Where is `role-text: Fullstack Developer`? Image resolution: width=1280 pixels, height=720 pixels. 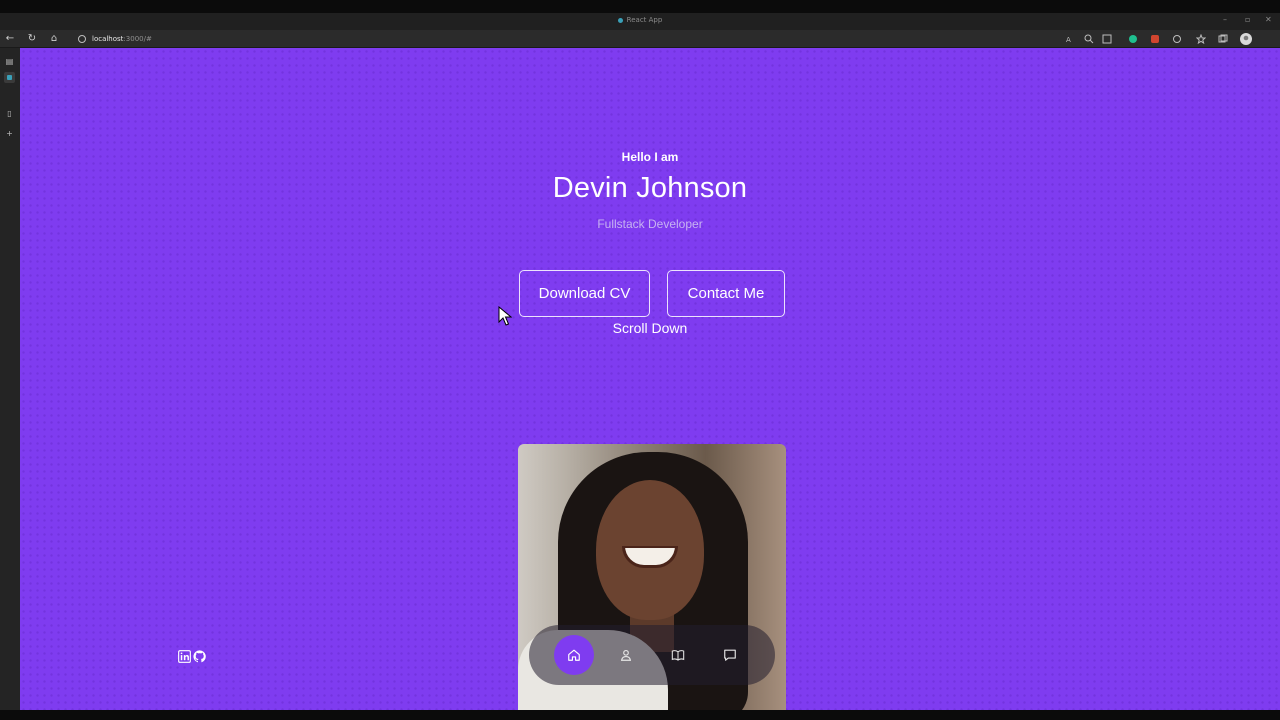 role-text: Fullstack Developer is located at coordinates (650, 224).